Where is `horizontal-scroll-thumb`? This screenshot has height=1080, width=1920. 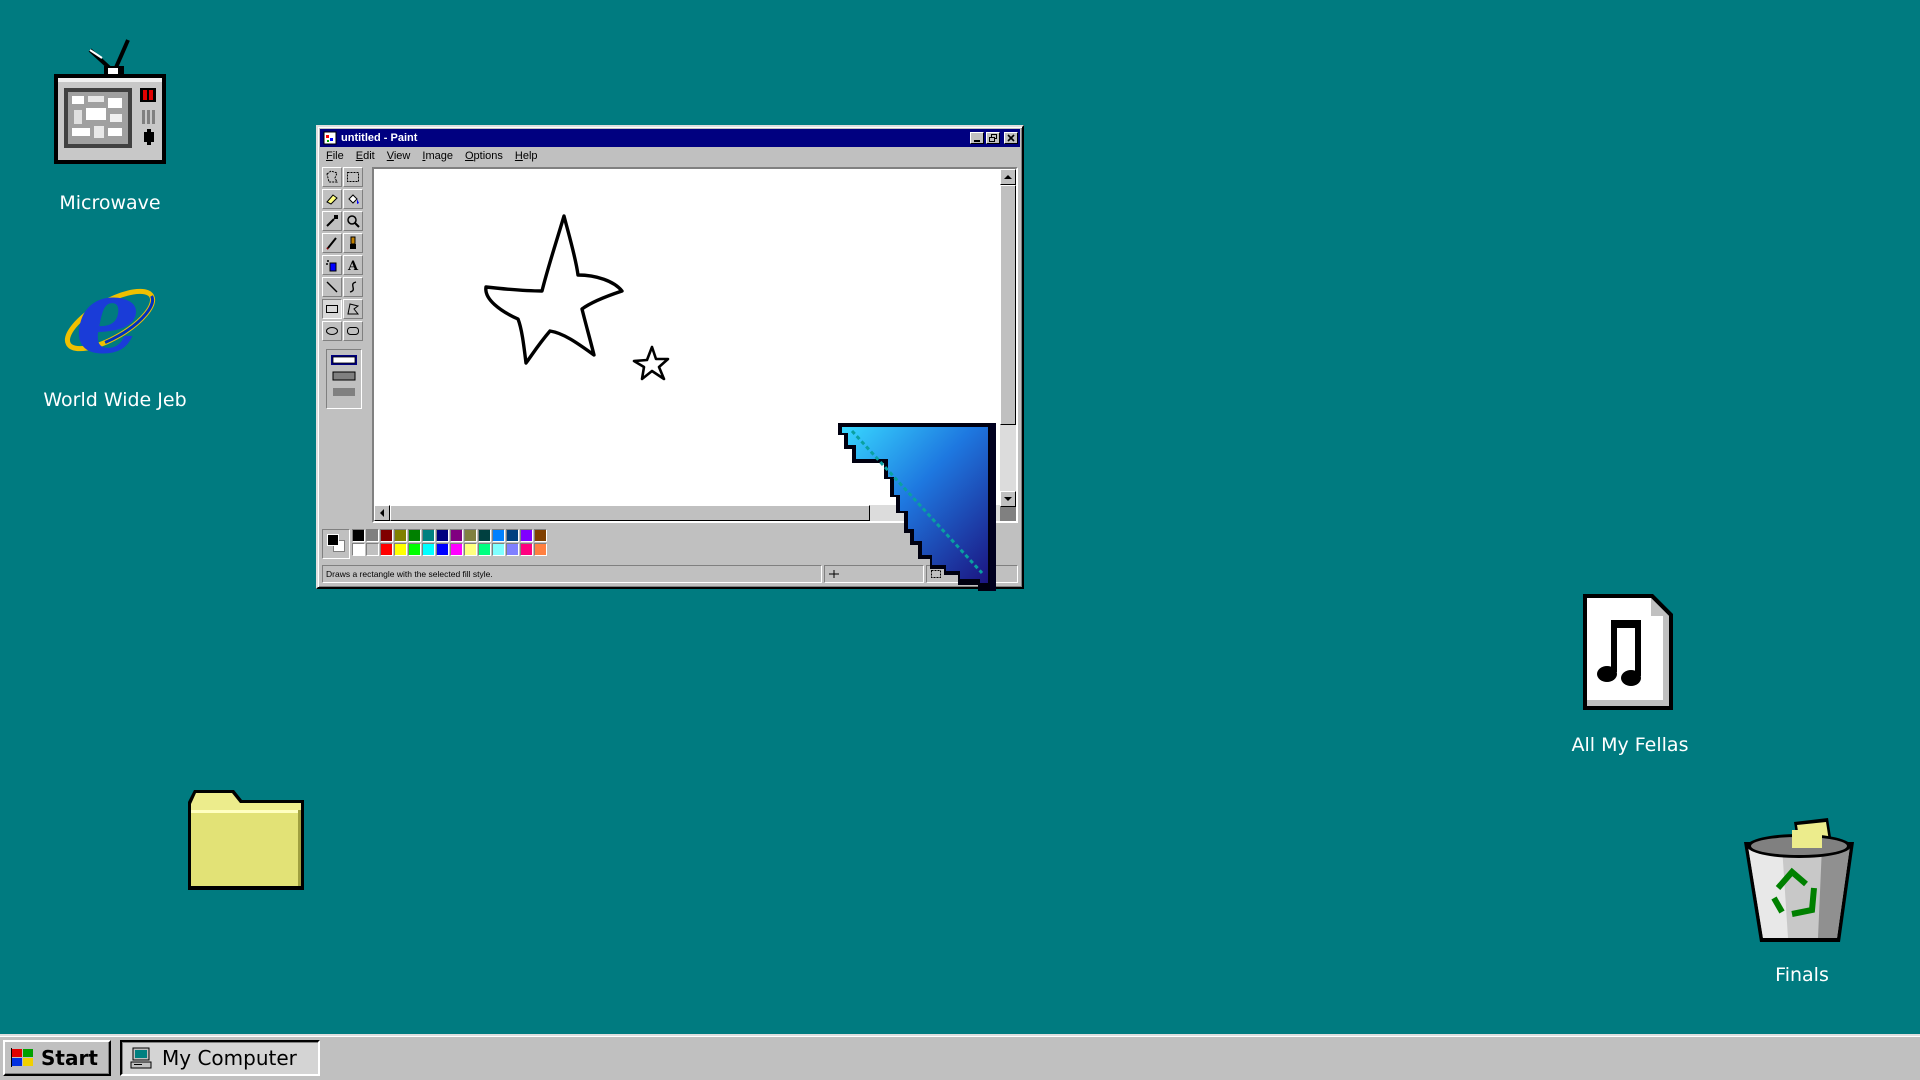
horizontal-scroll-thumb is located at coordinates (630, 513).